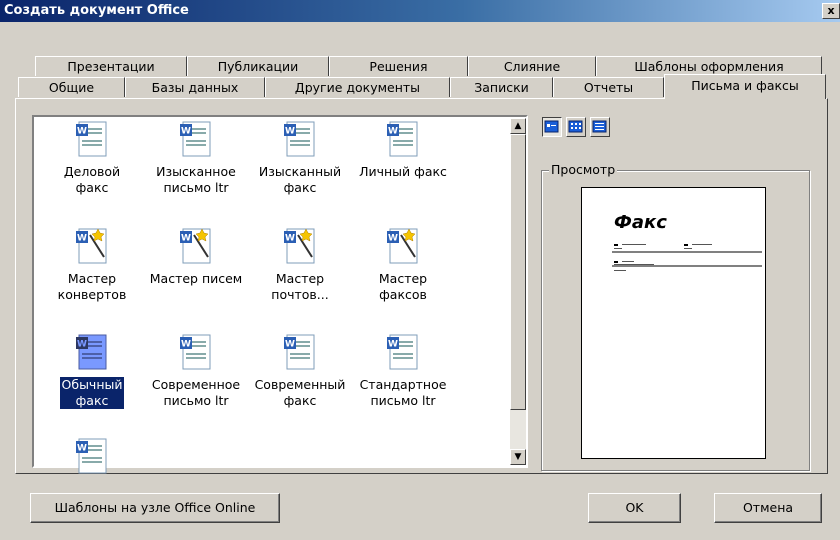  Describe the element at coordinates (687, 257) in the screenshot. I see `preview-lines` at that location.